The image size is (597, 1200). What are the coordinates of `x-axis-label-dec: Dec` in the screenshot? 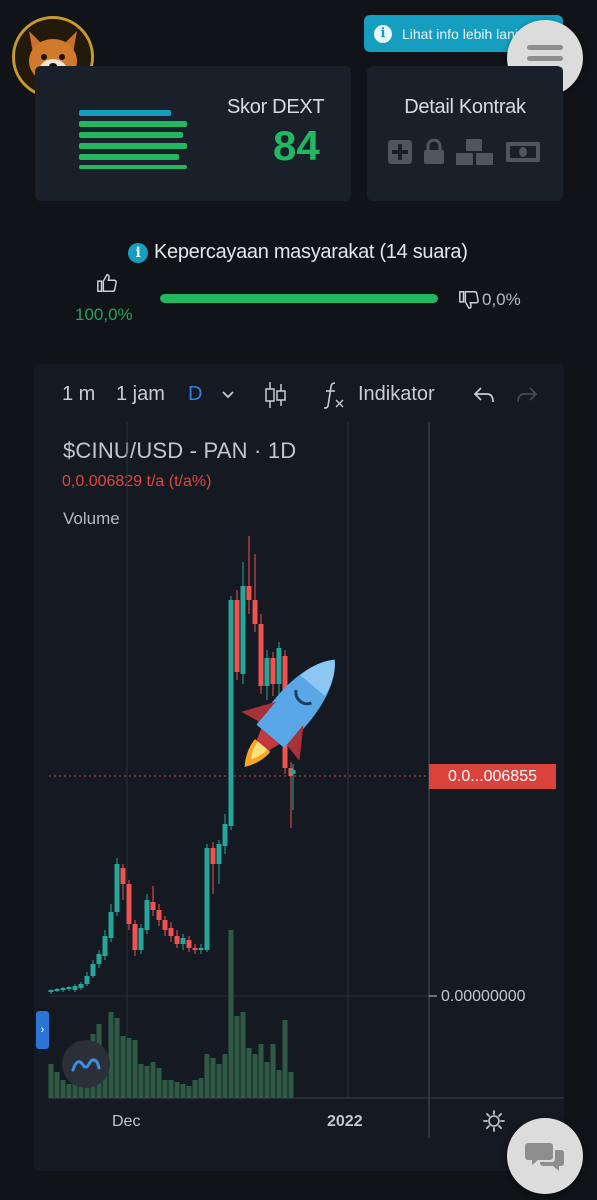 It's located at (126, 1121).